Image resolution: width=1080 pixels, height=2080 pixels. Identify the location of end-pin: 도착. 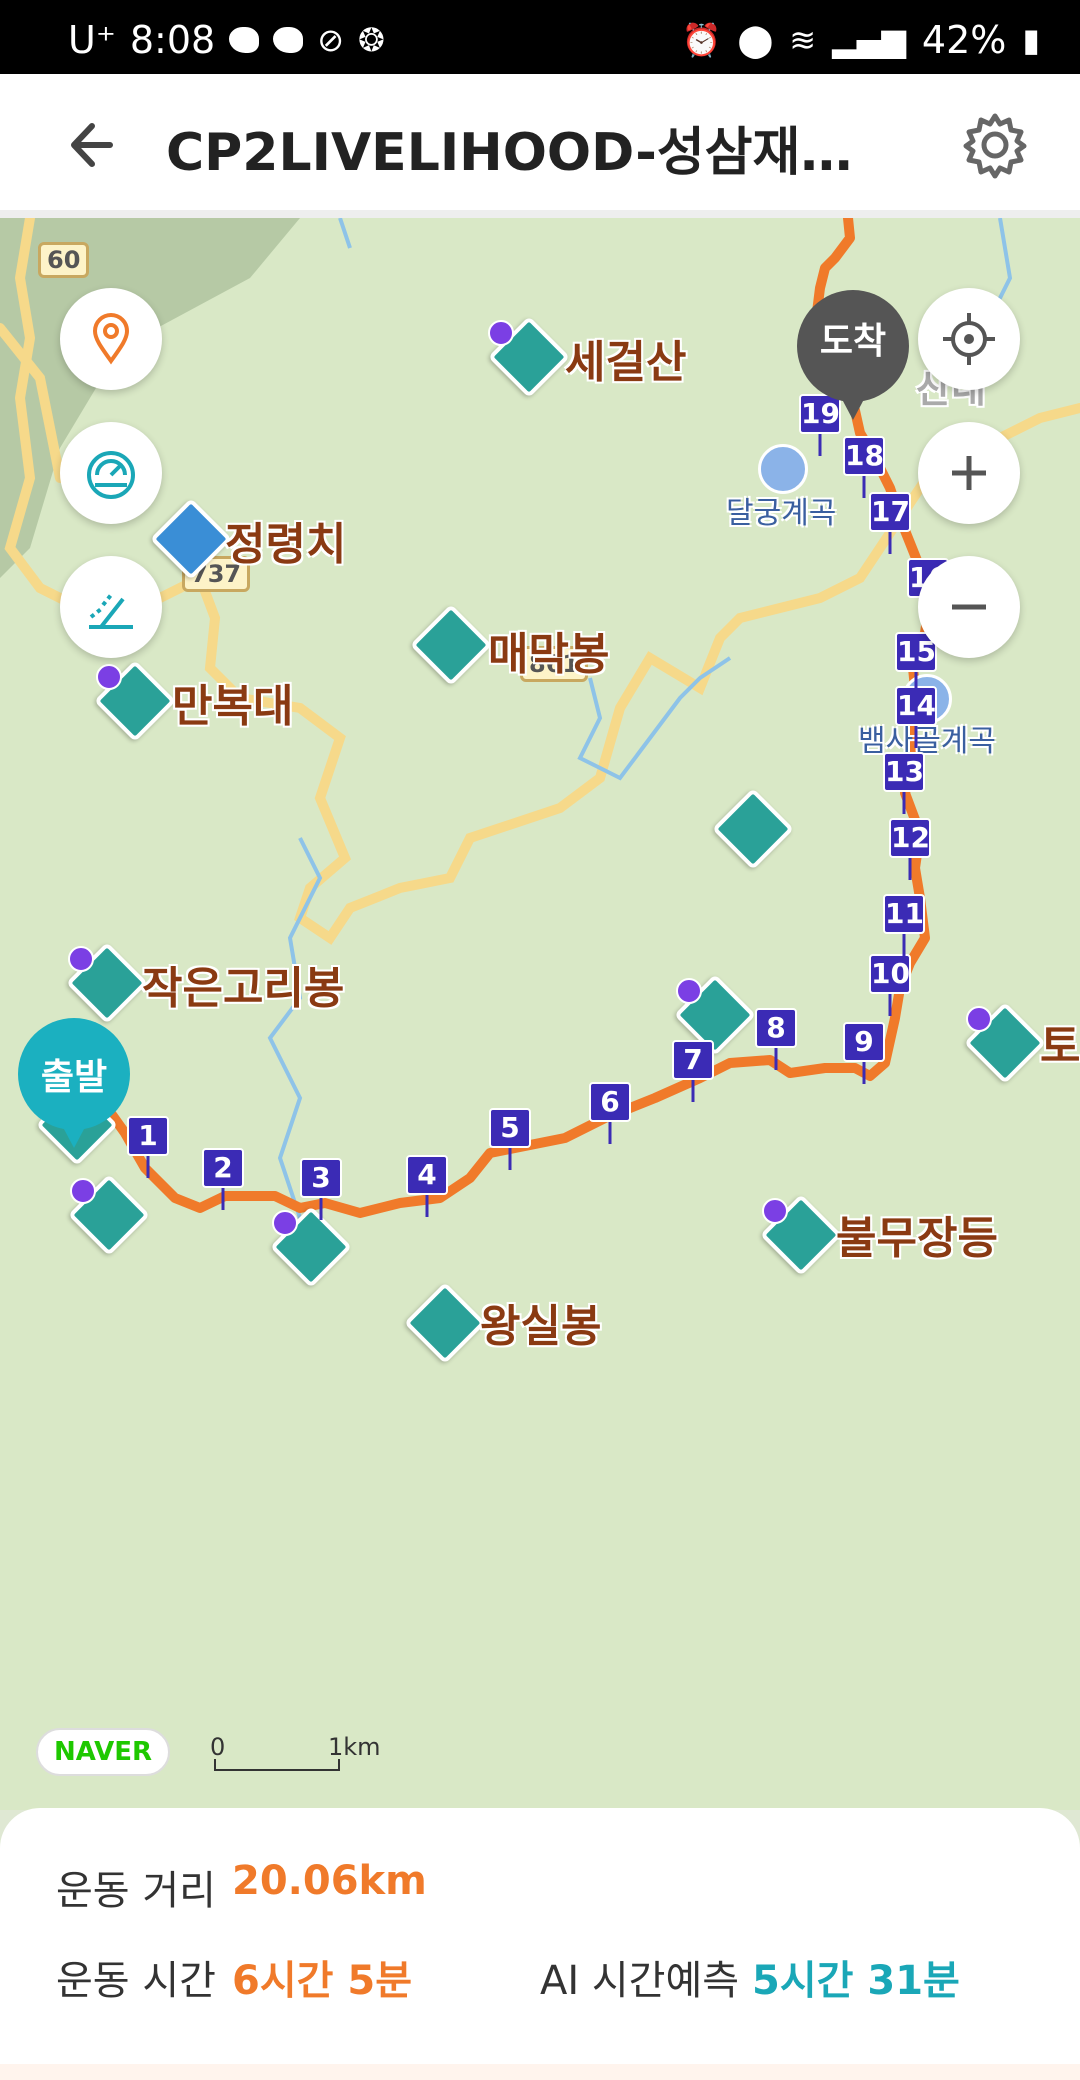
(853, 360).